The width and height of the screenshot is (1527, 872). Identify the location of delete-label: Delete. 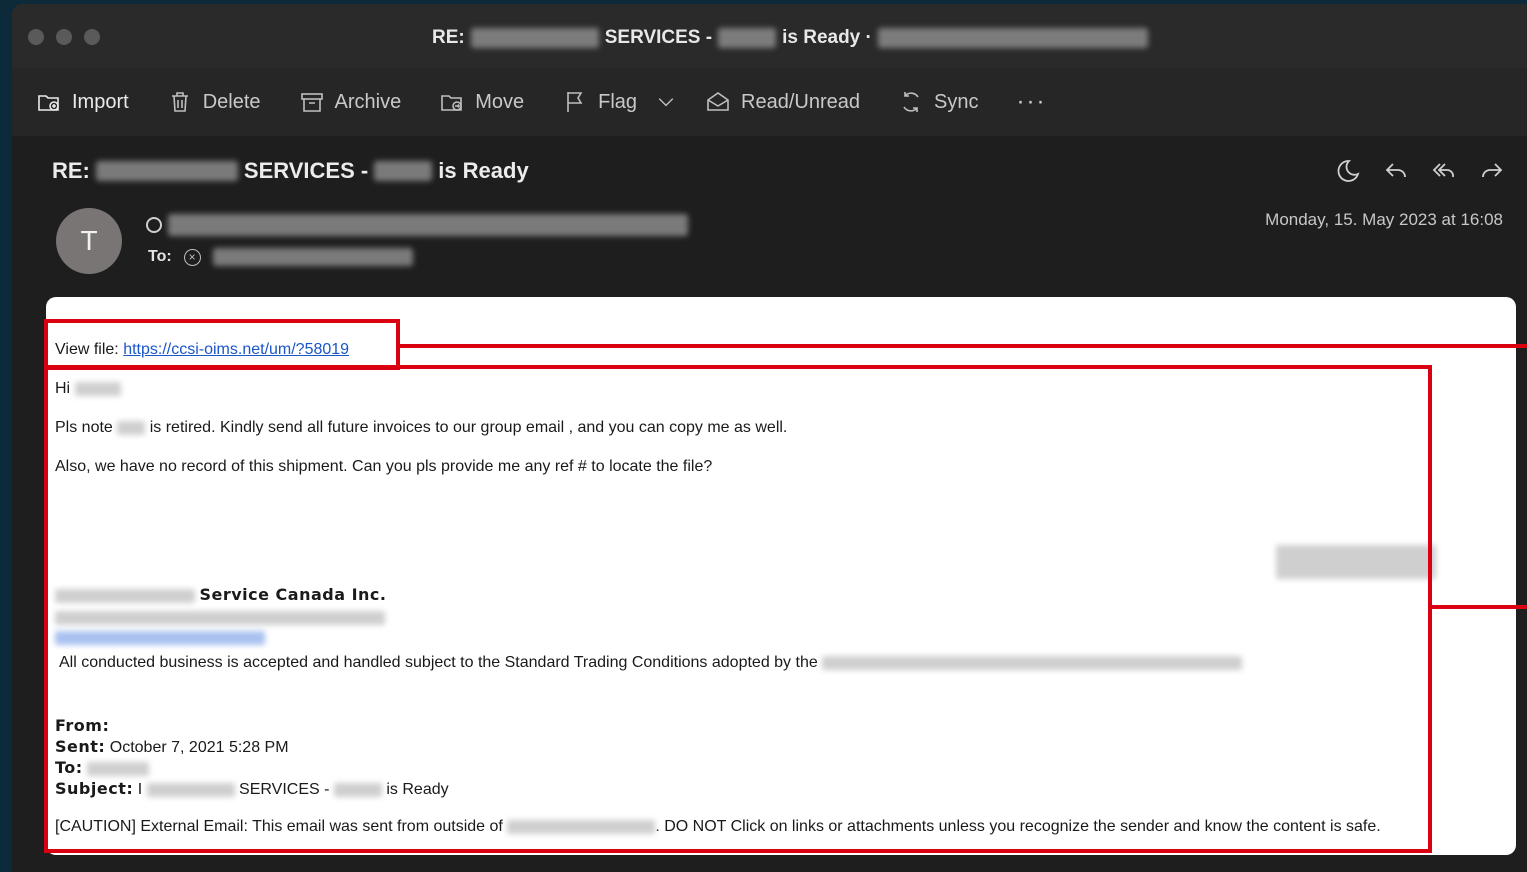
(231, 101).